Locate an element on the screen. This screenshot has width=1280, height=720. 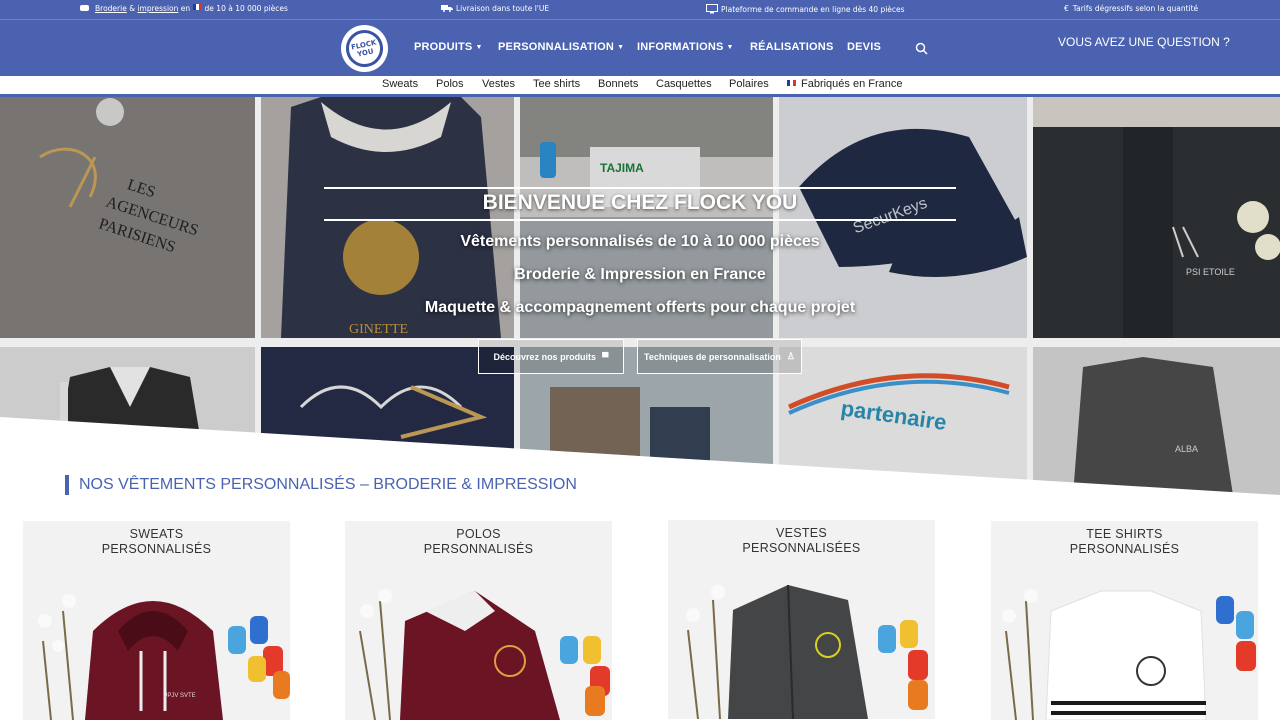
nav-realisations: RÉALISATIONS is located at coordinates (791, 47).